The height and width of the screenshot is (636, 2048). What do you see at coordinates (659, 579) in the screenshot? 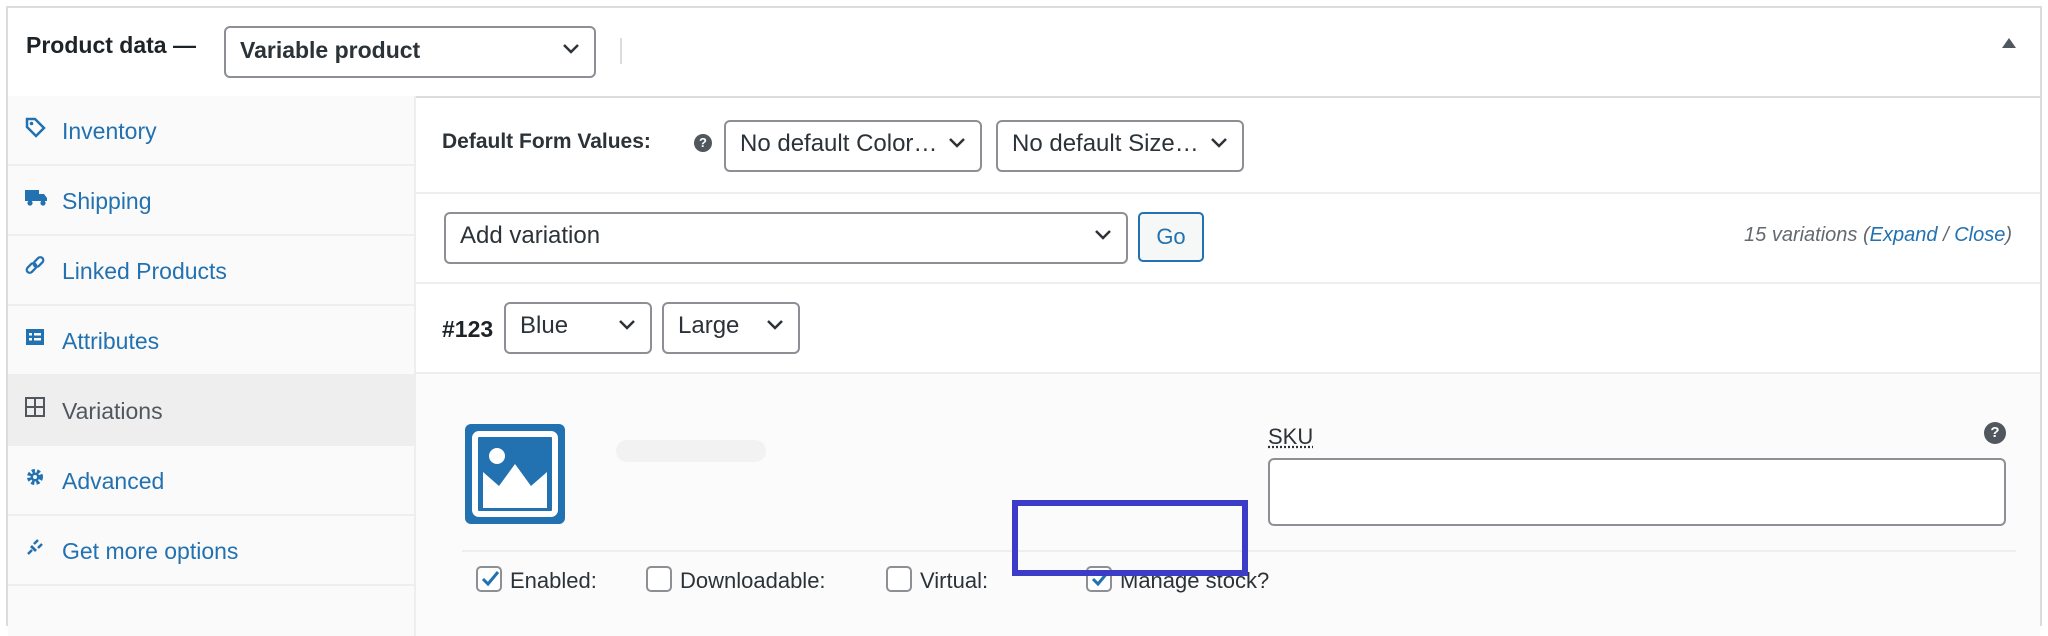
I see `downloadable-checkbox` at bounding box center [659, 579].